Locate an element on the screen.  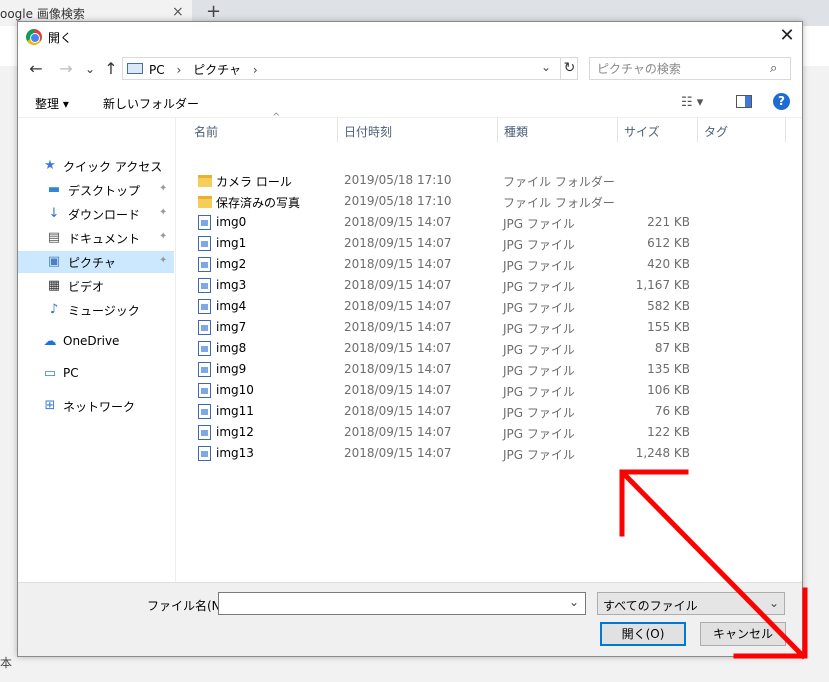
nav-item: ⊞ ネットワーク is located at coordinates (96, 406).